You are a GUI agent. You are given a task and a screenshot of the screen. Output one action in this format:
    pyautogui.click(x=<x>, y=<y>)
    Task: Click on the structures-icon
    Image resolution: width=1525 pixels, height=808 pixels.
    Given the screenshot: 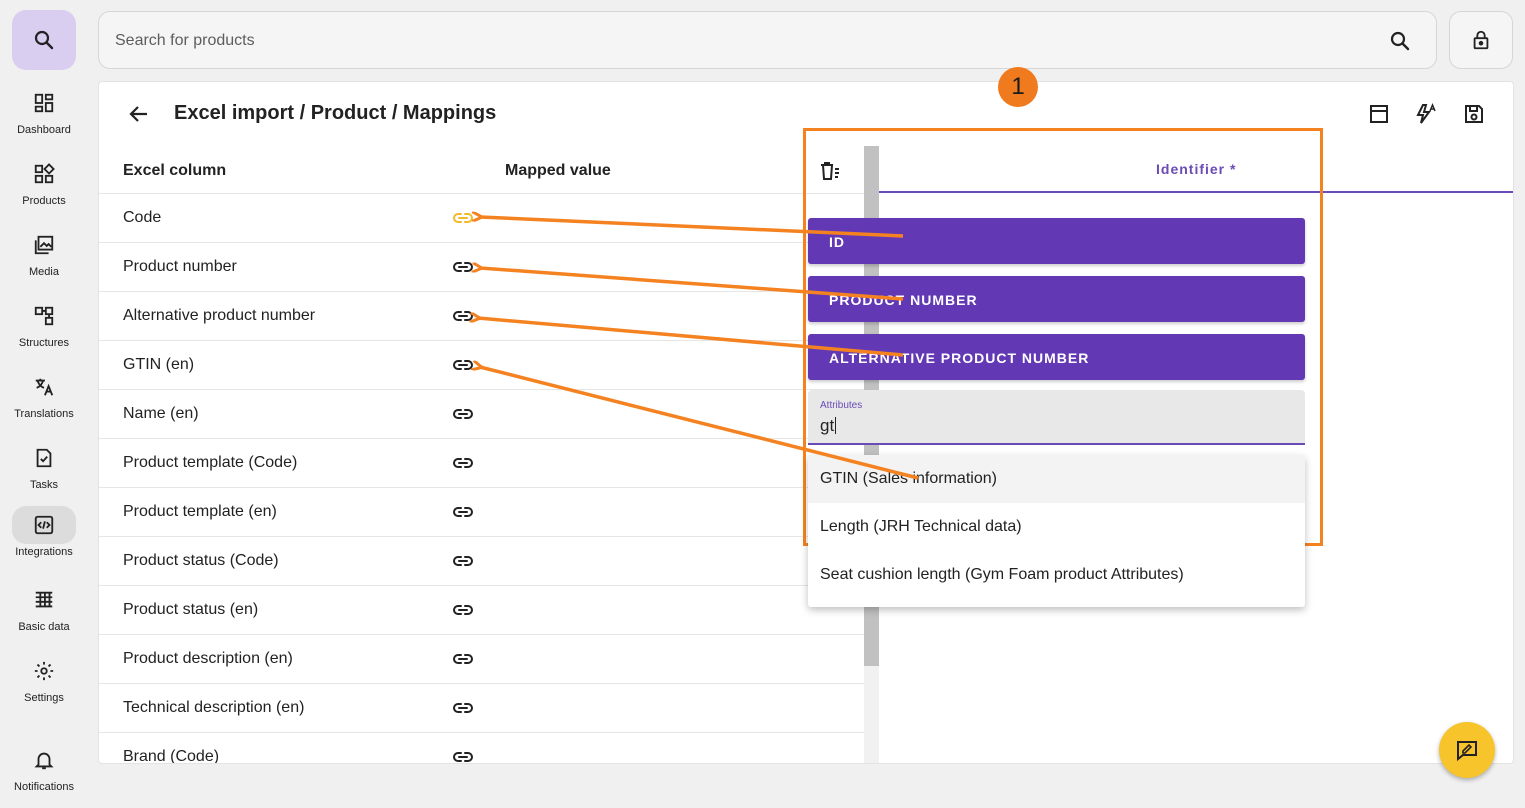 What is the action you would take?
    pyautogui.click(x=44, y=316)
    